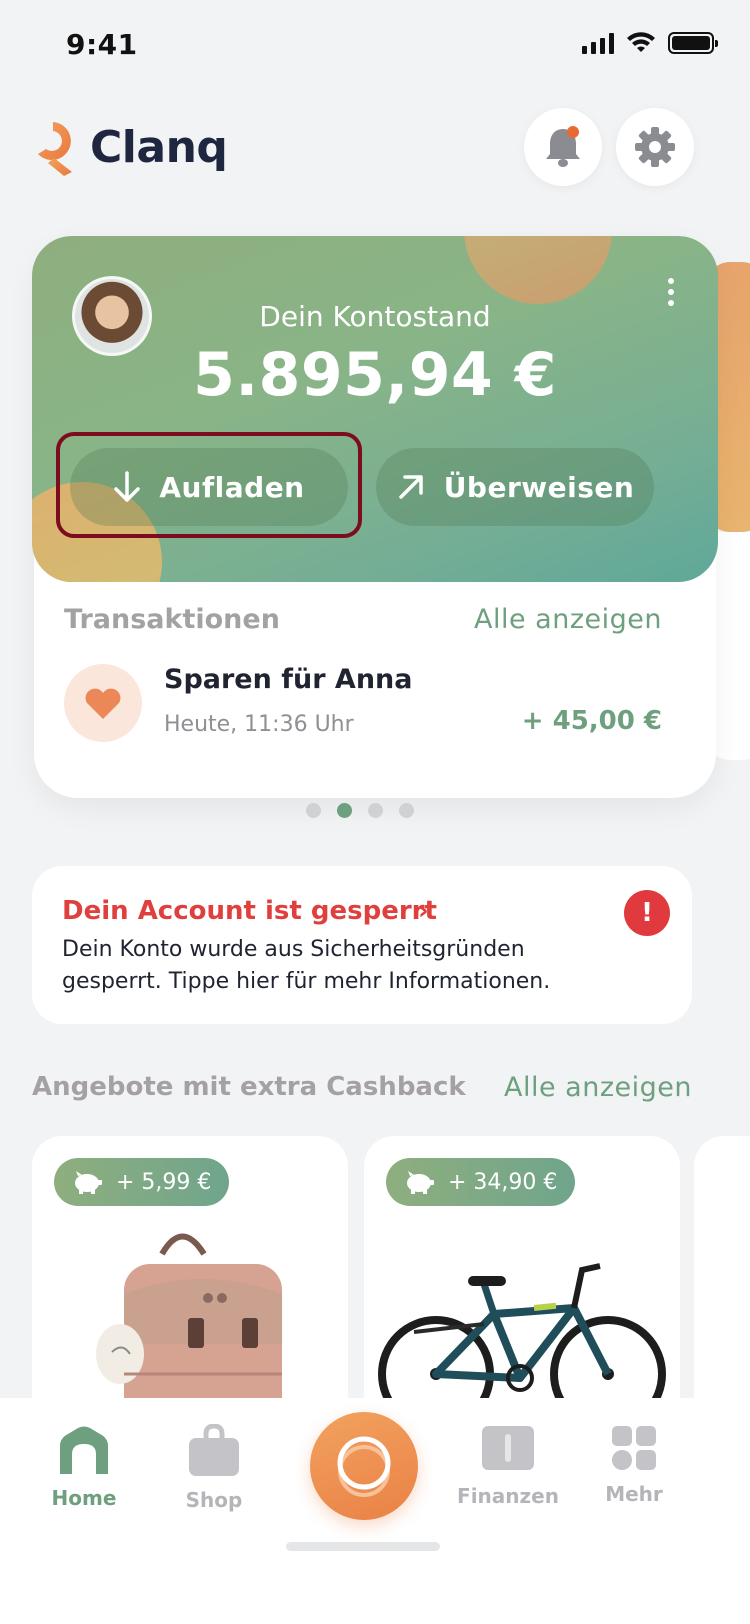 Image resolution: width=750 pixels, height=1624 pixels. I want to click on bell-icon, so click(563, 146).